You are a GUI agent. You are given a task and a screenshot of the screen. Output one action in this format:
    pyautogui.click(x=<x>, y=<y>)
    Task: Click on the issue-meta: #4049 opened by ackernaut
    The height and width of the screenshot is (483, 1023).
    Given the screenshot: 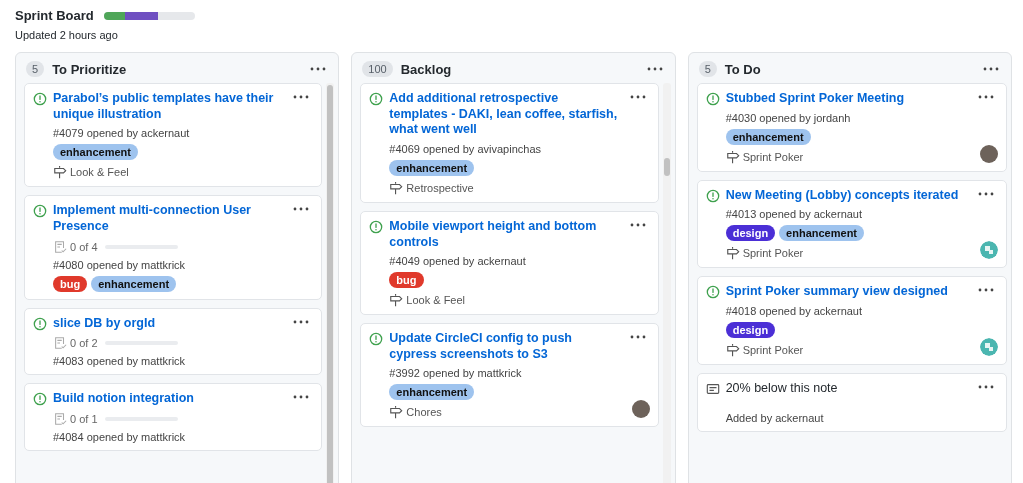 What is the action you would take?
    pyautogui.click(x=458, y=261)
    